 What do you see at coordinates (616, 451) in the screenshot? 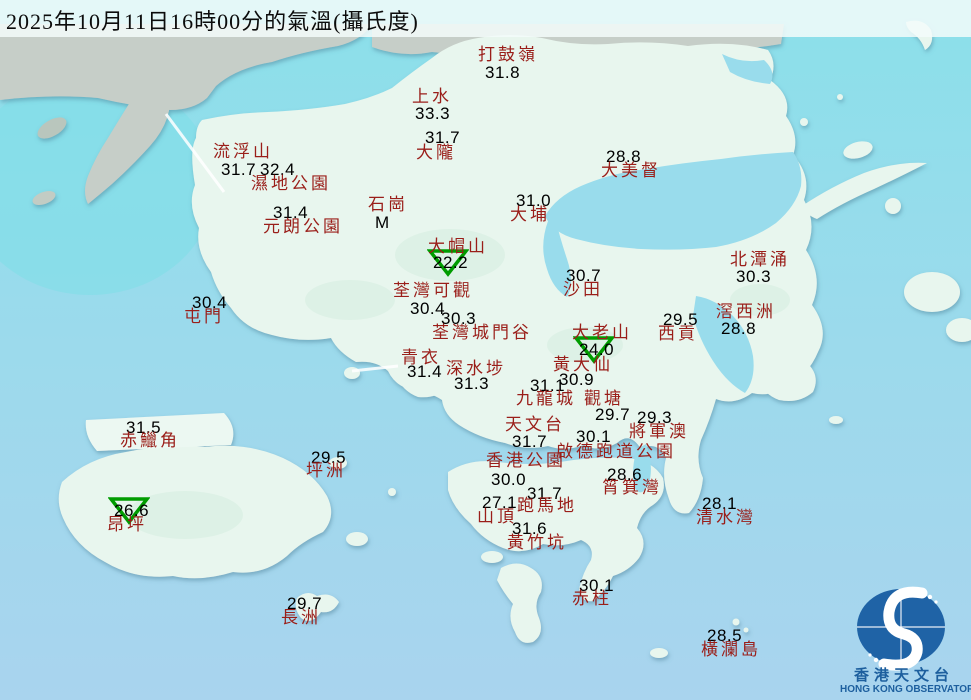
I see `station-name: 啟德跑道公園` at bounding box center [616, 451].